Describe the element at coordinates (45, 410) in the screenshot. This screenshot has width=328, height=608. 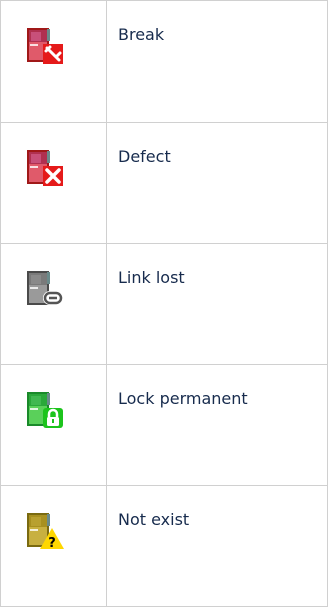
I see `door-lock-permanent-icon` at that location.